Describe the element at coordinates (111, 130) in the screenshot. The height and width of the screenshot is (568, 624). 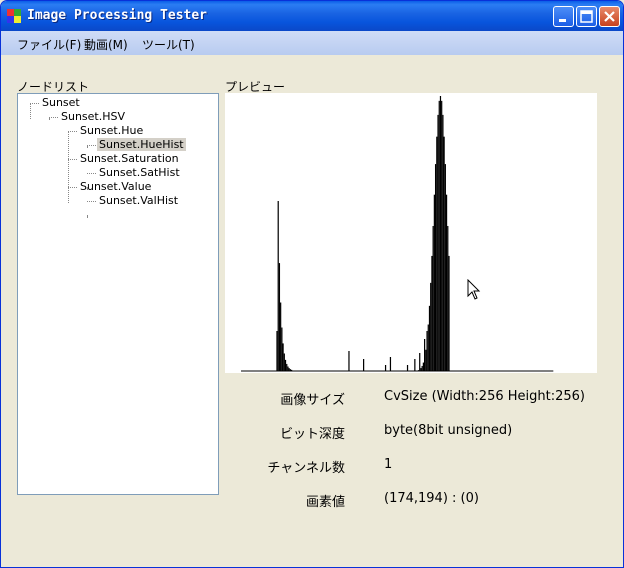
I see `tree-node: Sunset.Hue` at that location.